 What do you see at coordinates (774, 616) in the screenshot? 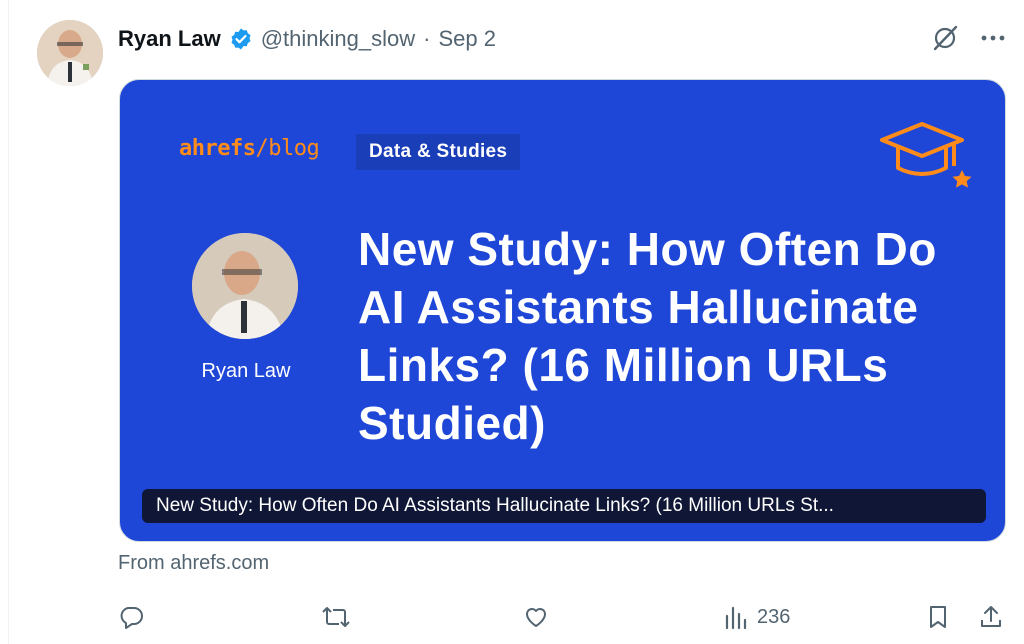
I see `views-count: 236` at bounding box center [774, 616].